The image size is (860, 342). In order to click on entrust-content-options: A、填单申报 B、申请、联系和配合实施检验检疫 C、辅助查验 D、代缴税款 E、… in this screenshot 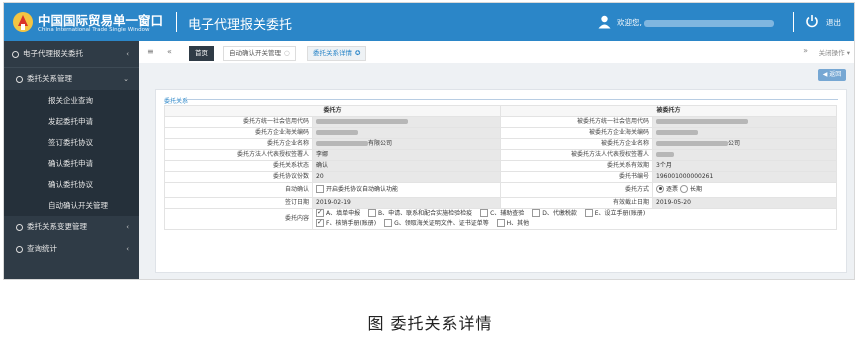, I will do `click(574, 219)`.